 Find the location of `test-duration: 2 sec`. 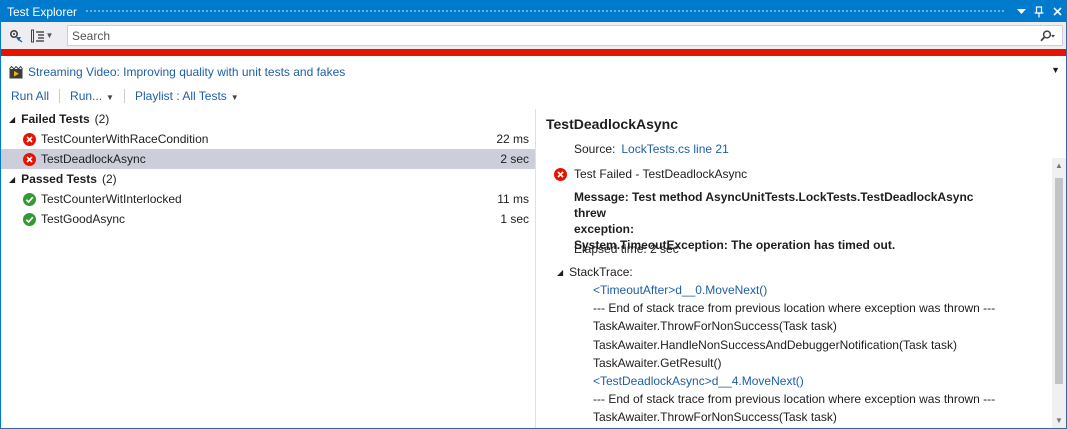

test-duration: 2 sec is located at coordinates (514, 159).